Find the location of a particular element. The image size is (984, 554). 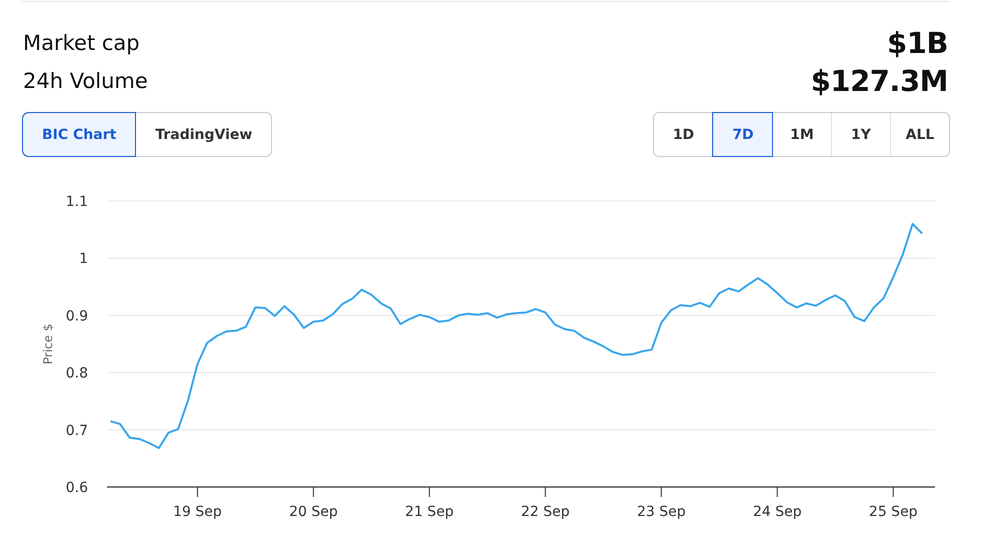

stat-label: 24h Volume is located at coordinates (85, 81).